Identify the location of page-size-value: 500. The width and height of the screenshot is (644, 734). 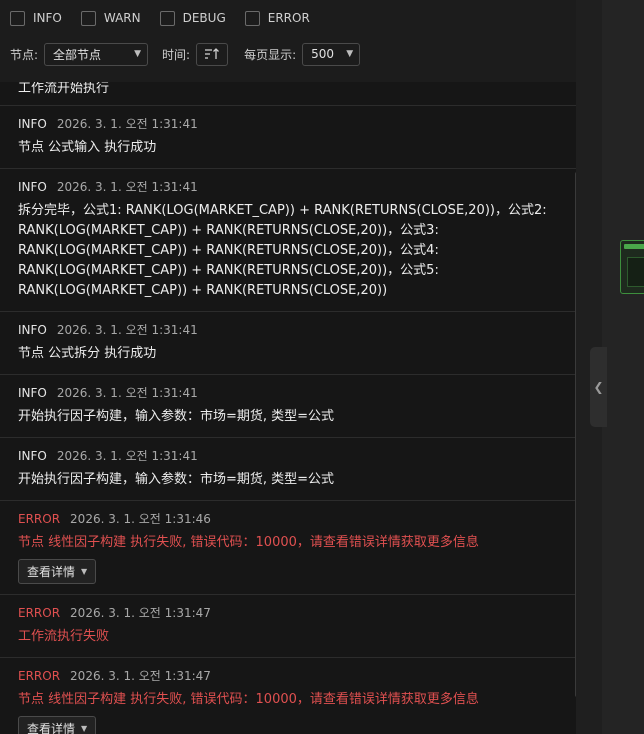
(323, 54).